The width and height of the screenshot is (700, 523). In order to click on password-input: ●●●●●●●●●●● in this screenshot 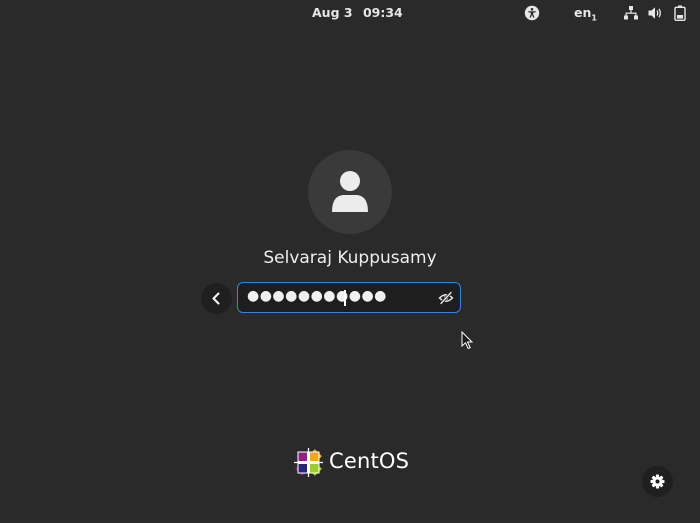, I will do `click(349, 297)`.